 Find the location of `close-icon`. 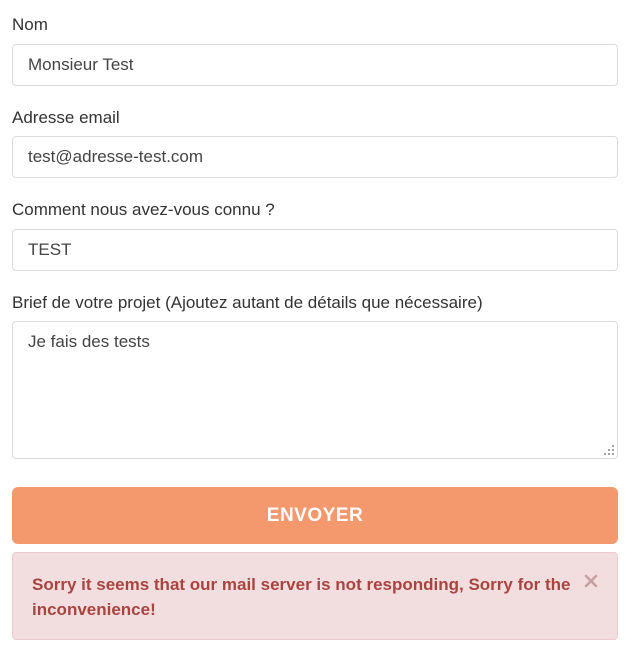

close-icon is located at coordinates (591, 581).